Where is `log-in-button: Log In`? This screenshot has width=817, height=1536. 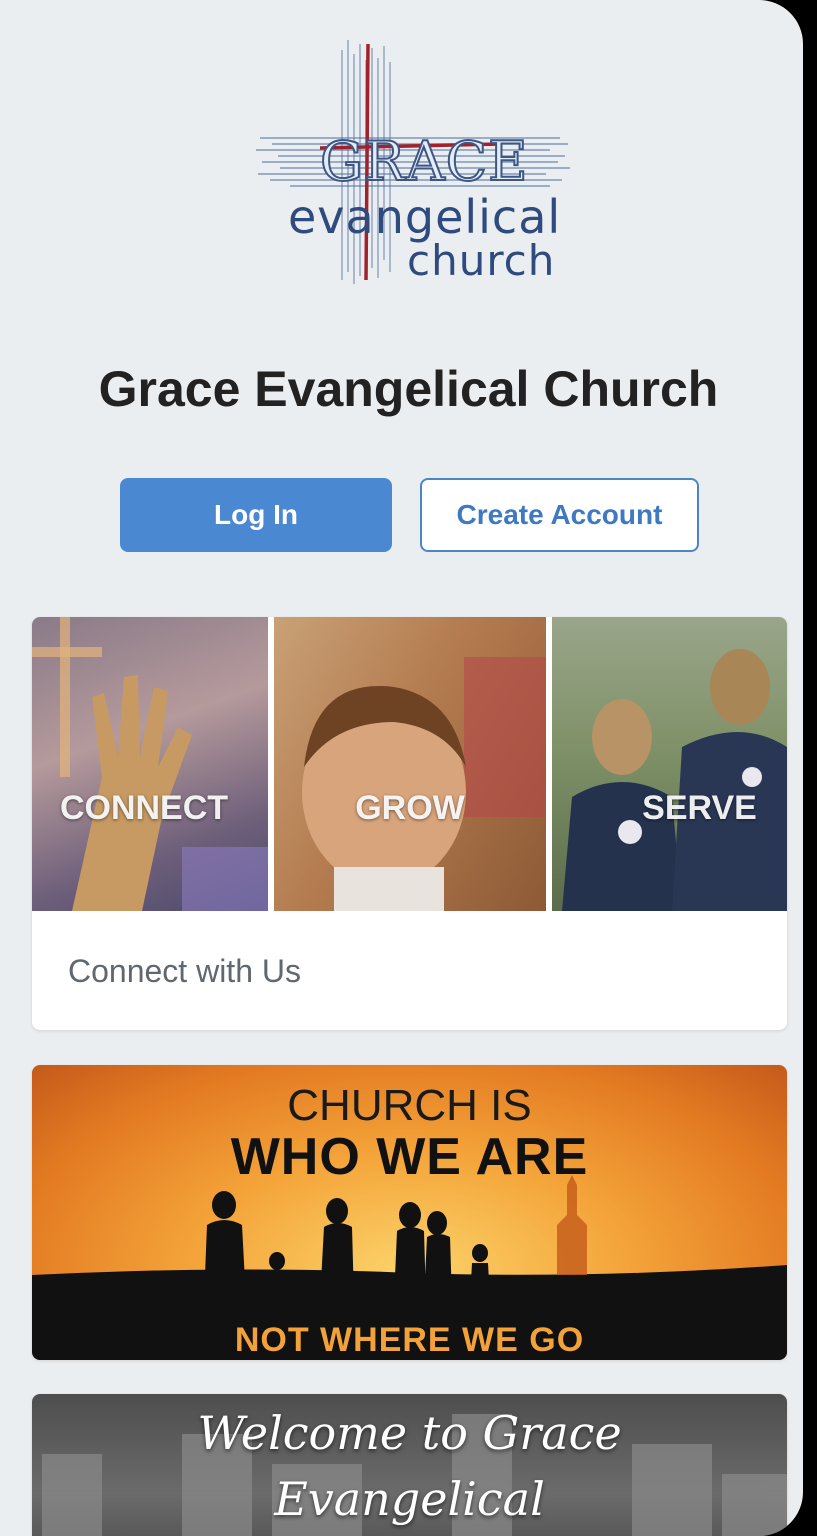
log-in-button: Log In is located at coordinates (256, 515).